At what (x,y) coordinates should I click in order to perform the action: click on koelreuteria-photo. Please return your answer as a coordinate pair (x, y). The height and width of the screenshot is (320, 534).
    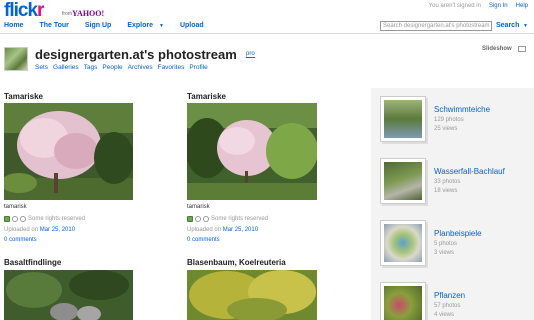
    Looking at the image, I should click on (252, 295).